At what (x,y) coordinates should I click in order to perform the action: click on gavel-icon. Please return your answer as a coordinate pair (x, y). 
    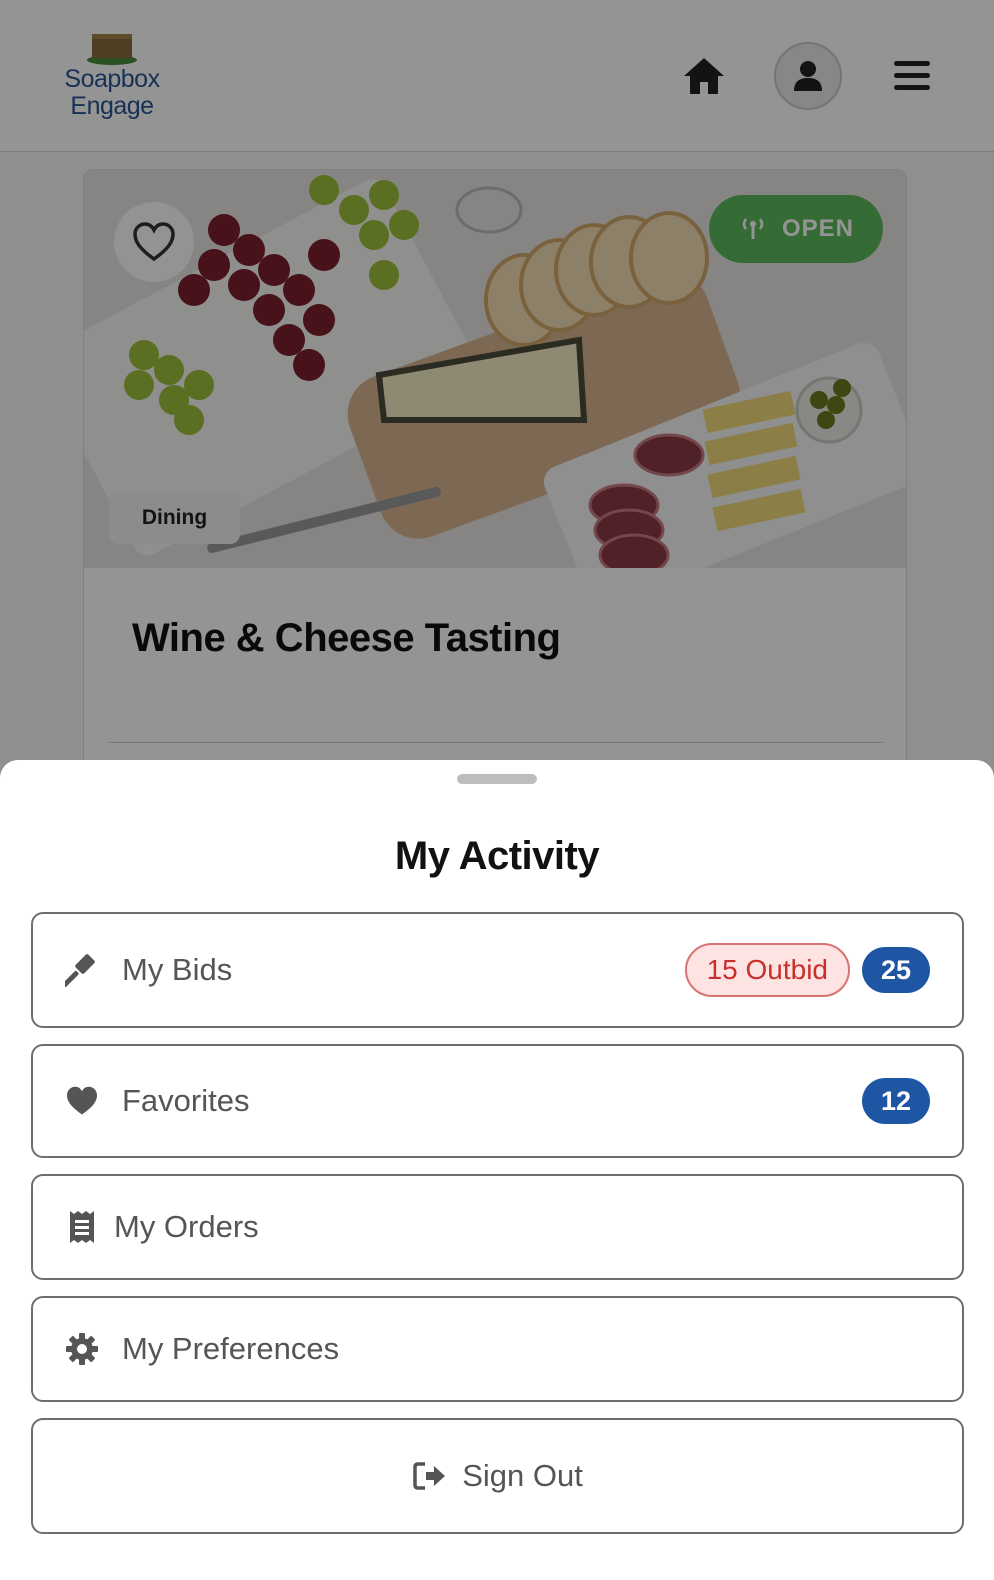
    Looking at the image, I should click on (82, 970).